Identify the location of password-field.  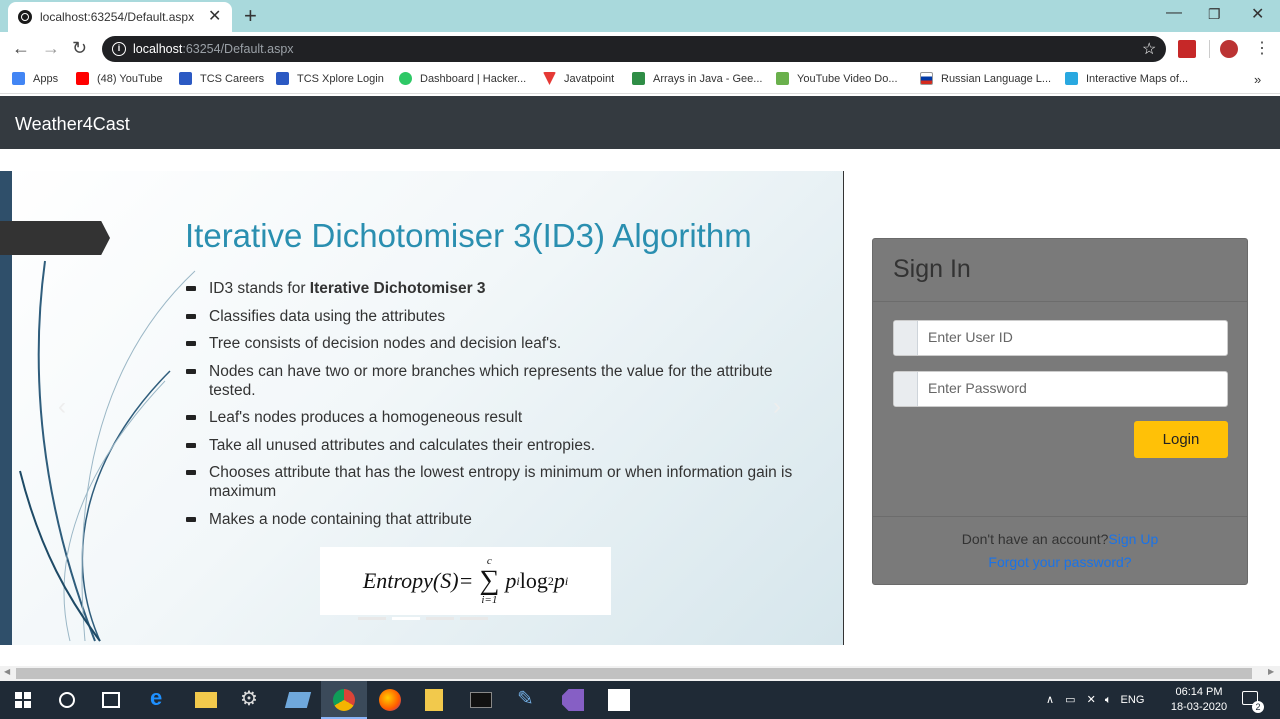
(1060, 389).